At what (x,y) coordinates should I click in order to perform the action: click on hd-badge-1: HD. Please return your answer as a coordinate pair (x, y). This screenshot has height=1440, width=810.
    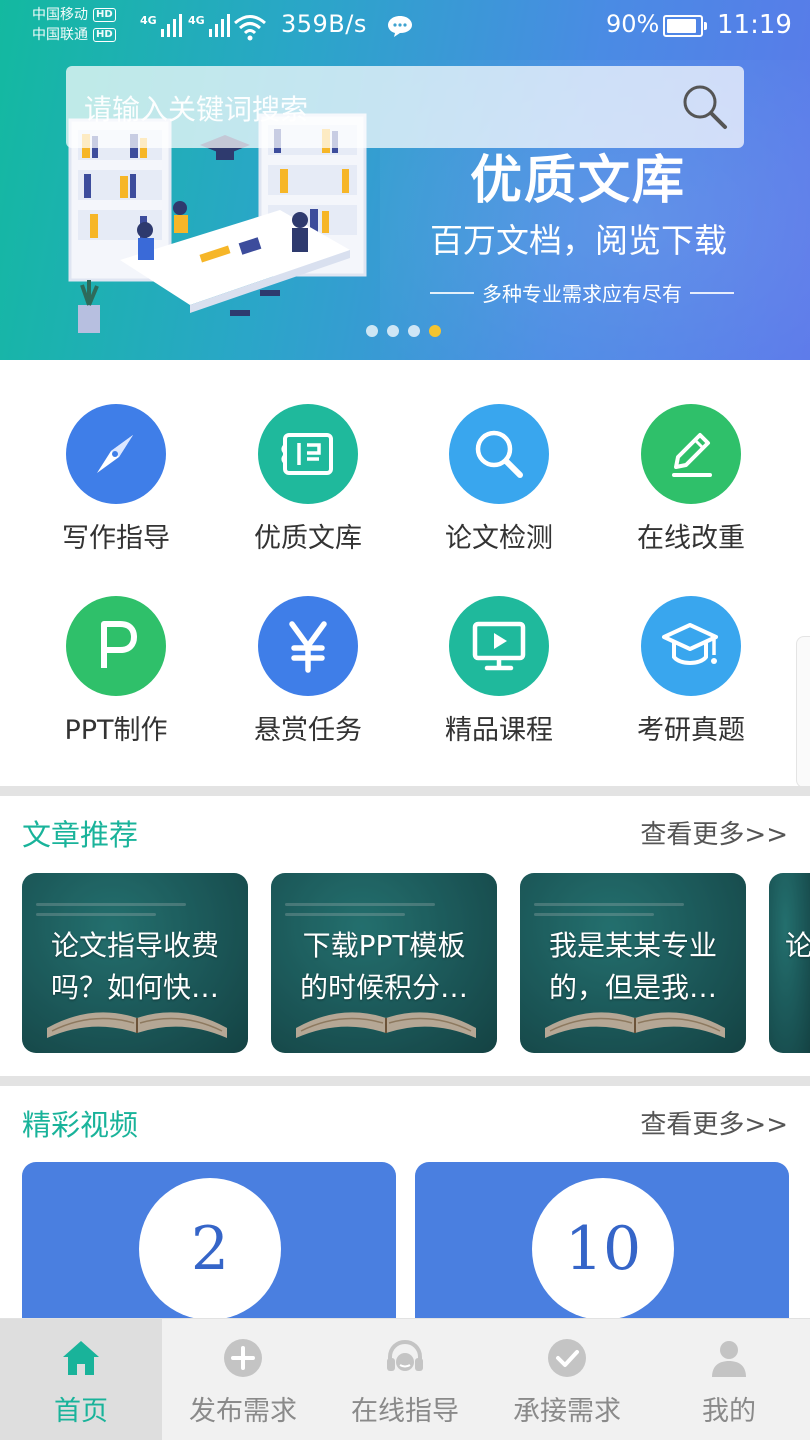
    Looking at the image, I should click on (104, 15).